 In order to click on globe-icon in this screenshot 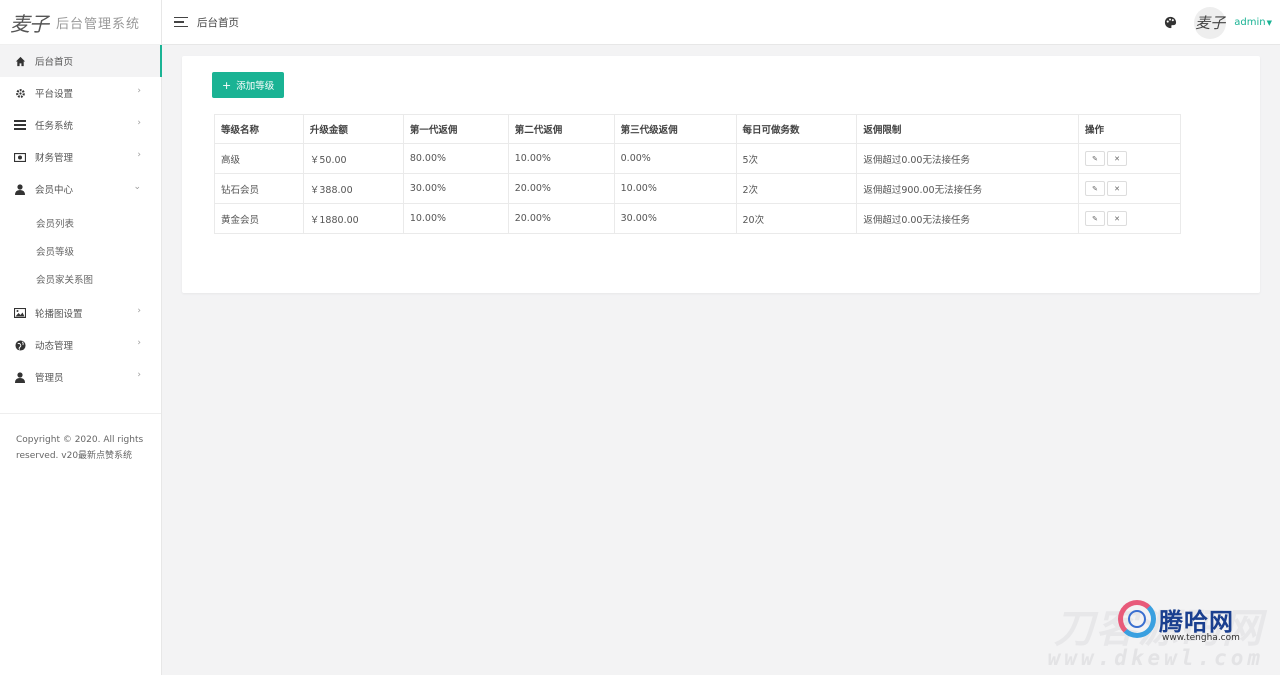, I will do `click(20, 345)`.